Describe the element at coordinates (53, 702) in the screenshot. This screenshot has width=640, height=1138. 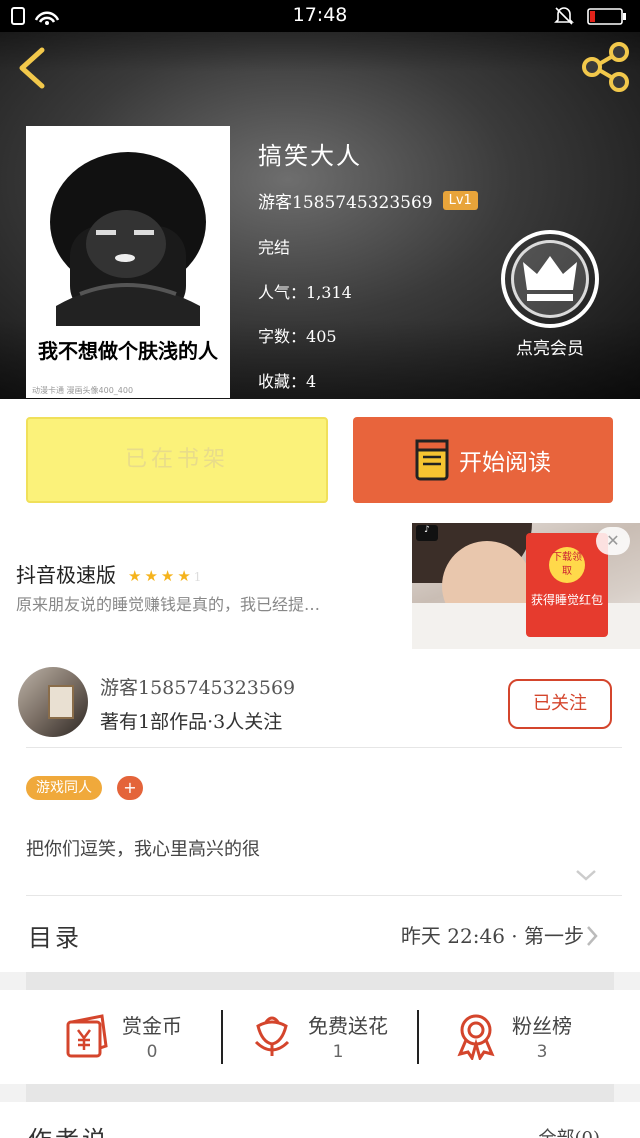
I see `avatar` at that location.